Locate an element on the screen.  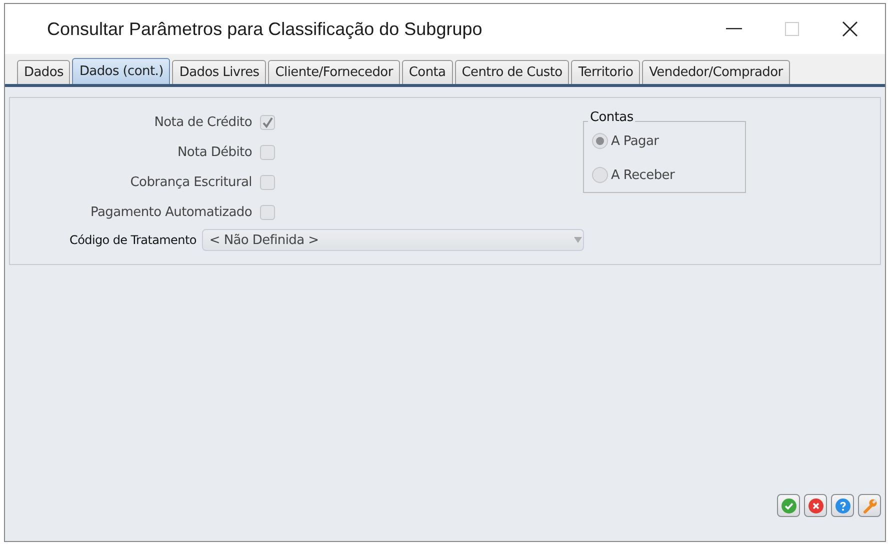
checkbox-label: Nota Débito is located at coordinates (215, 152).